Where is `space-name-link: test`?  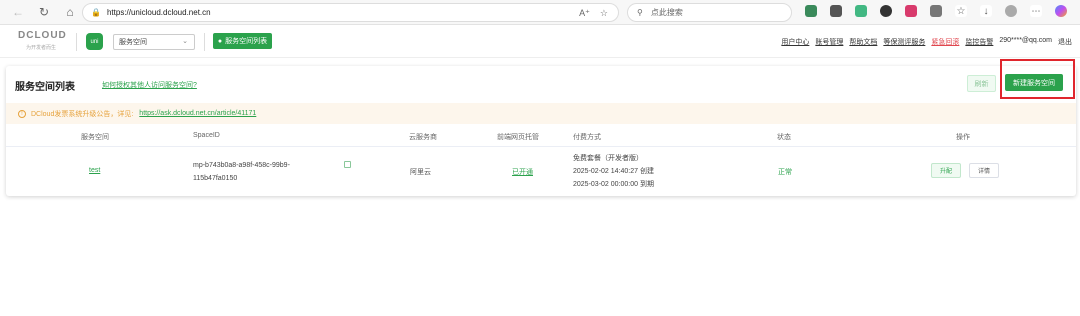
space-name-link: test is located at coordinates (94, 170).